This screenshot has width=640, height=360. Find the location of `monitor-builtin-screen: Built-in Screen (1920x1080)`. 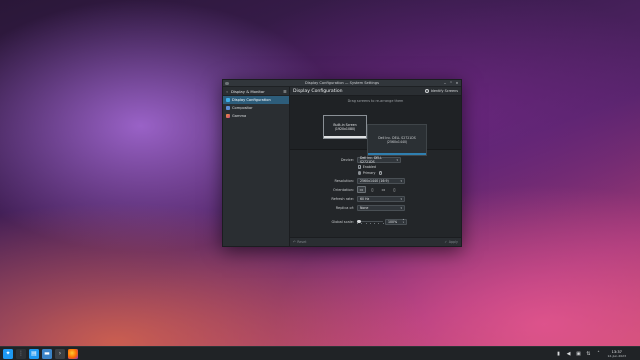

monitor-builtin-screen: Built-in Screen (1920x1080) is located at coordinates (345, 127).